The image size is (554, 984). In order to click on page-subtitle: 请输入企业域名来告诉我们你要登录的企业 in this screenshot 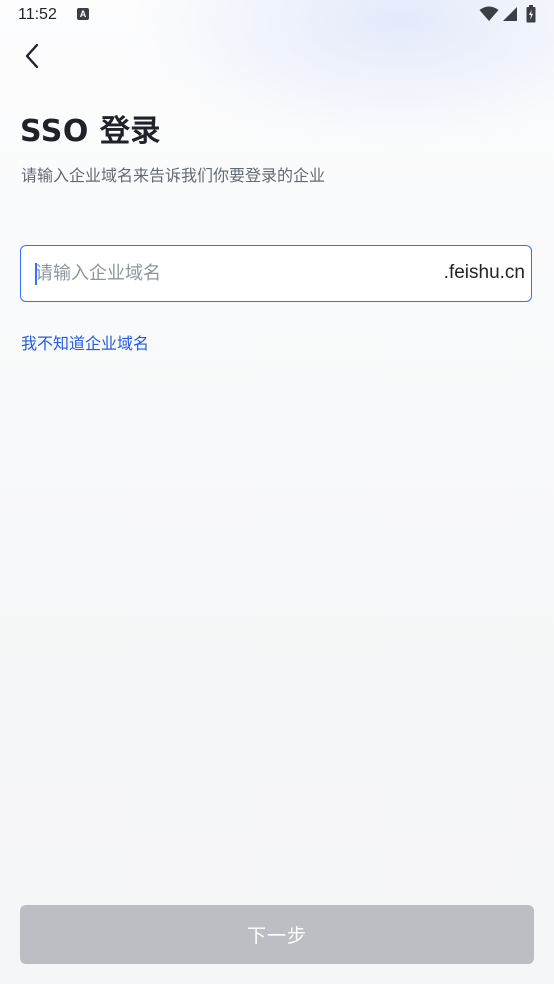, I will do `click(173, 175)`.